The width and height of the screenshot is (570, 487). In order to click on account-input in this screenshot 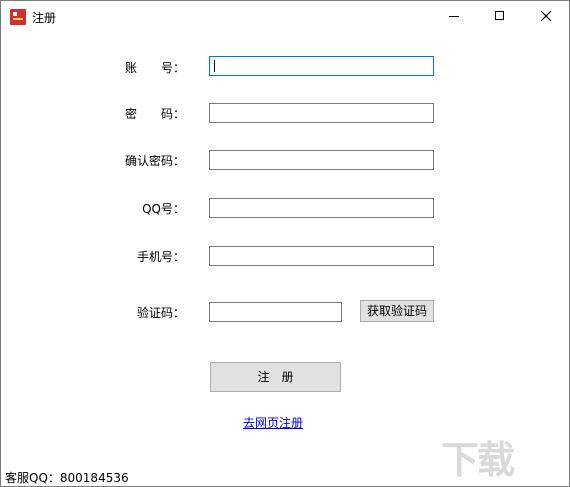, I will do `click(321, 66)`.